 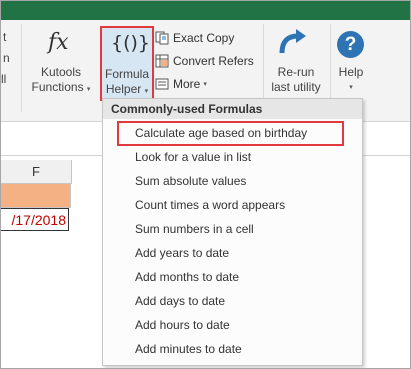 What do you see at coordinates (187, 277) in the screenshot?
I see `menu-item-add-months: Add months to date` at bounding box center [187, 277].